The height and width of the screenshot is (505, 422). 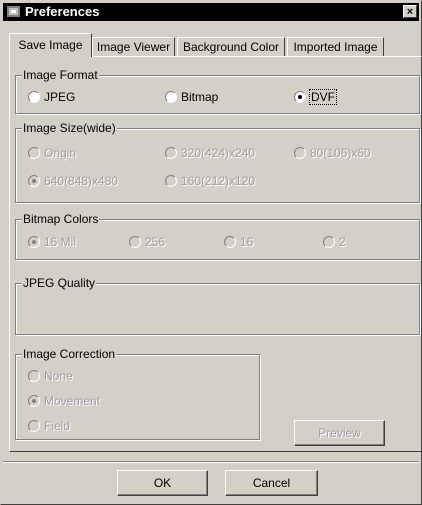 I want to click on tab-imported-image: Imported Image, so click(x=335, y=46).